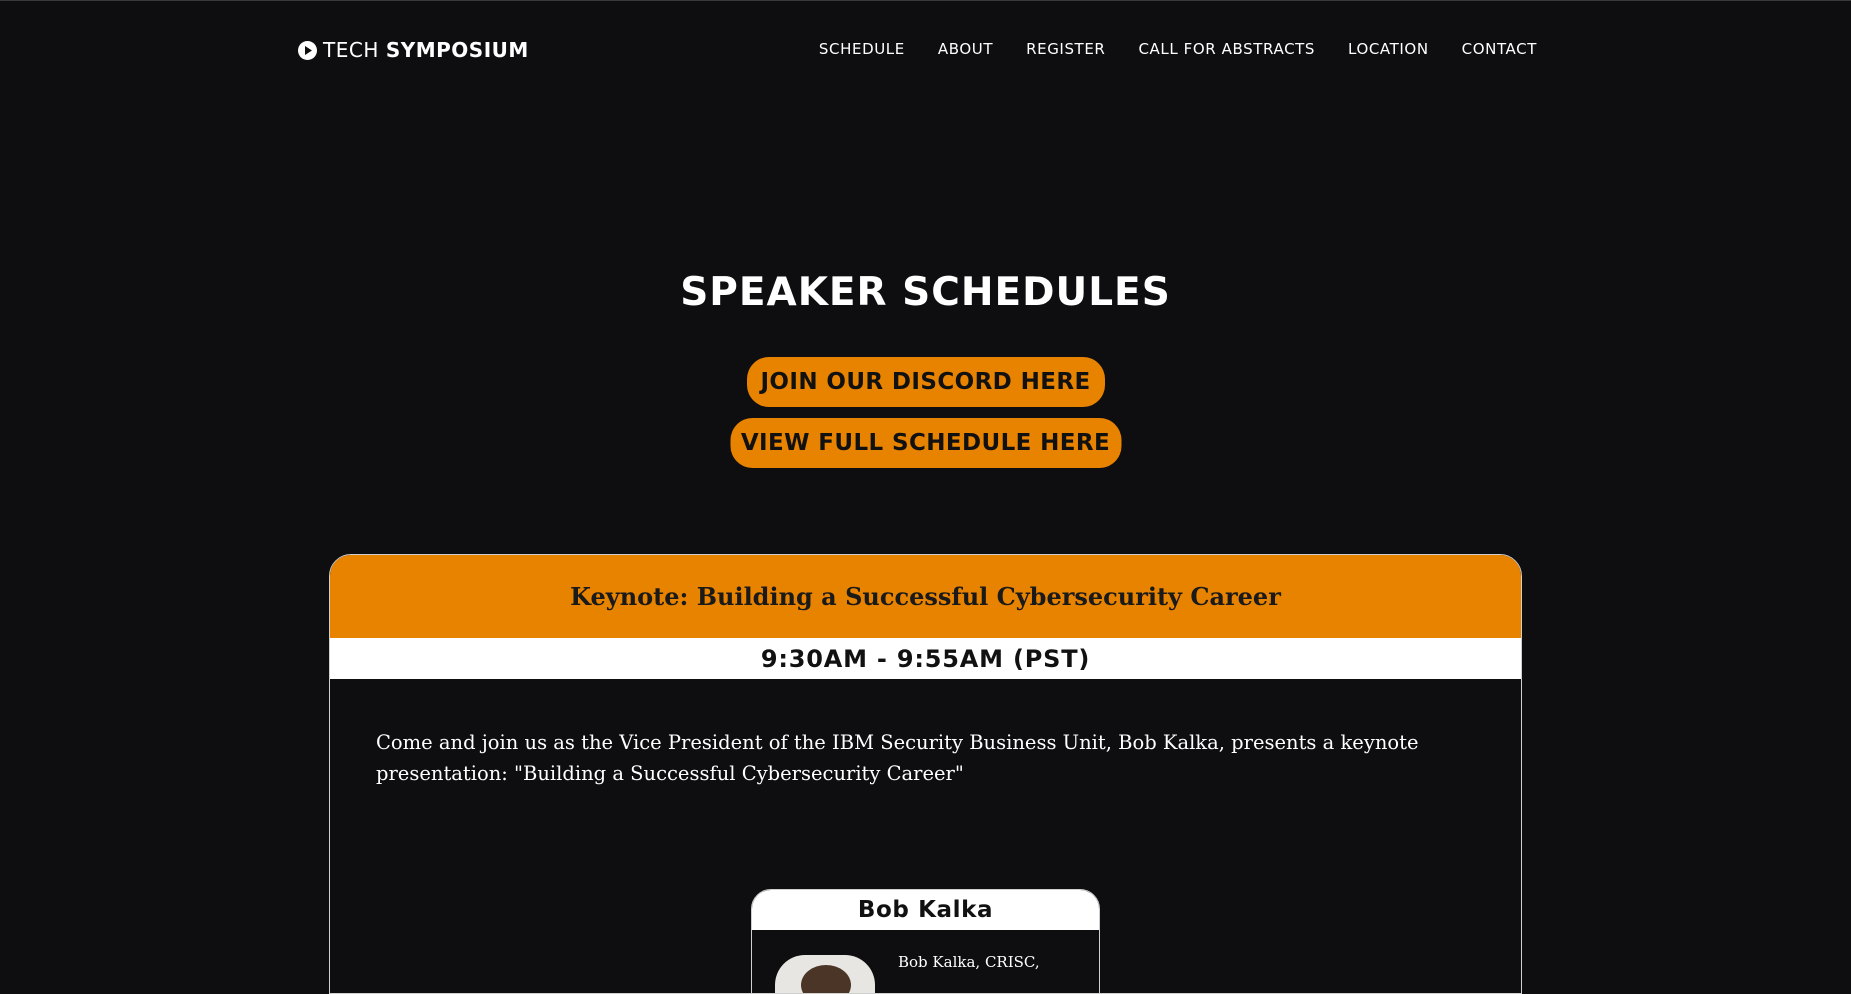  What do you see at coordinates (1065, 49) in the screenshot?
I see `nav-register: REGISTER` at bounding box center [1065, 49].